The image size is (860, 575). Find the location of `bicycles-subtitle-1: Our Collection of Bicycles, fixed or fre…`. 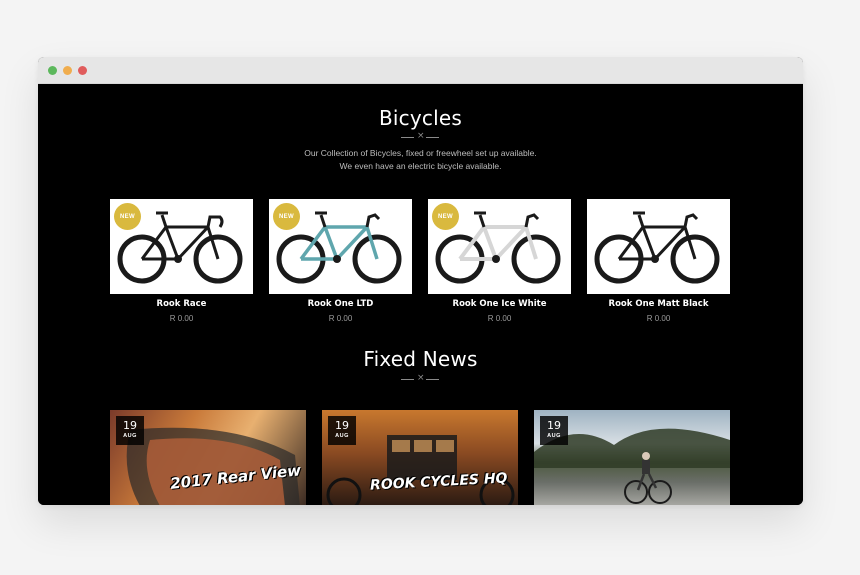

bicycles-subtitle-1: Our Collection of Bicycles, fixed or fre… is located at coordinates (420, 153).